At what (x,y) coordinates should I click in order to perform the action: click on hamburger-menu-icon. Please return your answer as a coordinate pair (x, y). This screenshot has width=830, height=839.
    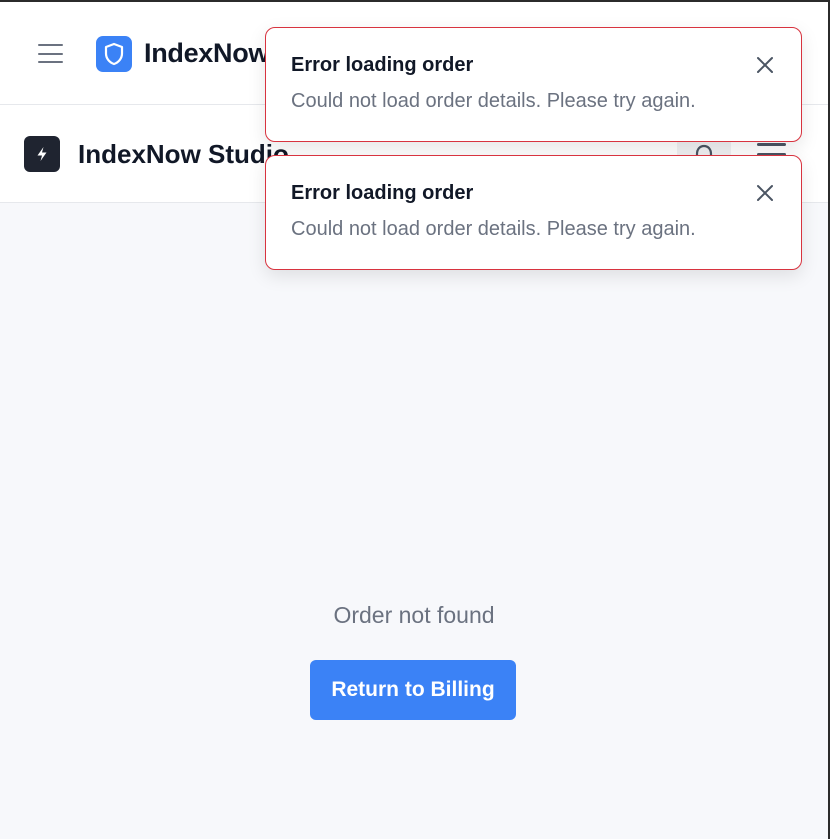
    Looking at the image, I should click on (51, 54).